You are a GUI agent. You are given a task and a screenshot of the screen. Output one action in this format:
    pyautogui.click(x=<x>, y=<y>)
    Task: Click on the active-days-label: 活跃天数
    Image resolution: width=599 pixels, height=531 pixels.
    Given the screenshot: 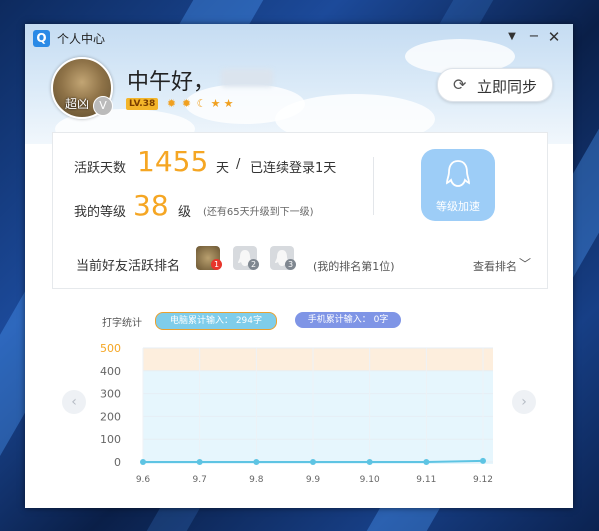 What is the action you would take?
    pyautogui.click(x=100, y=168)
    